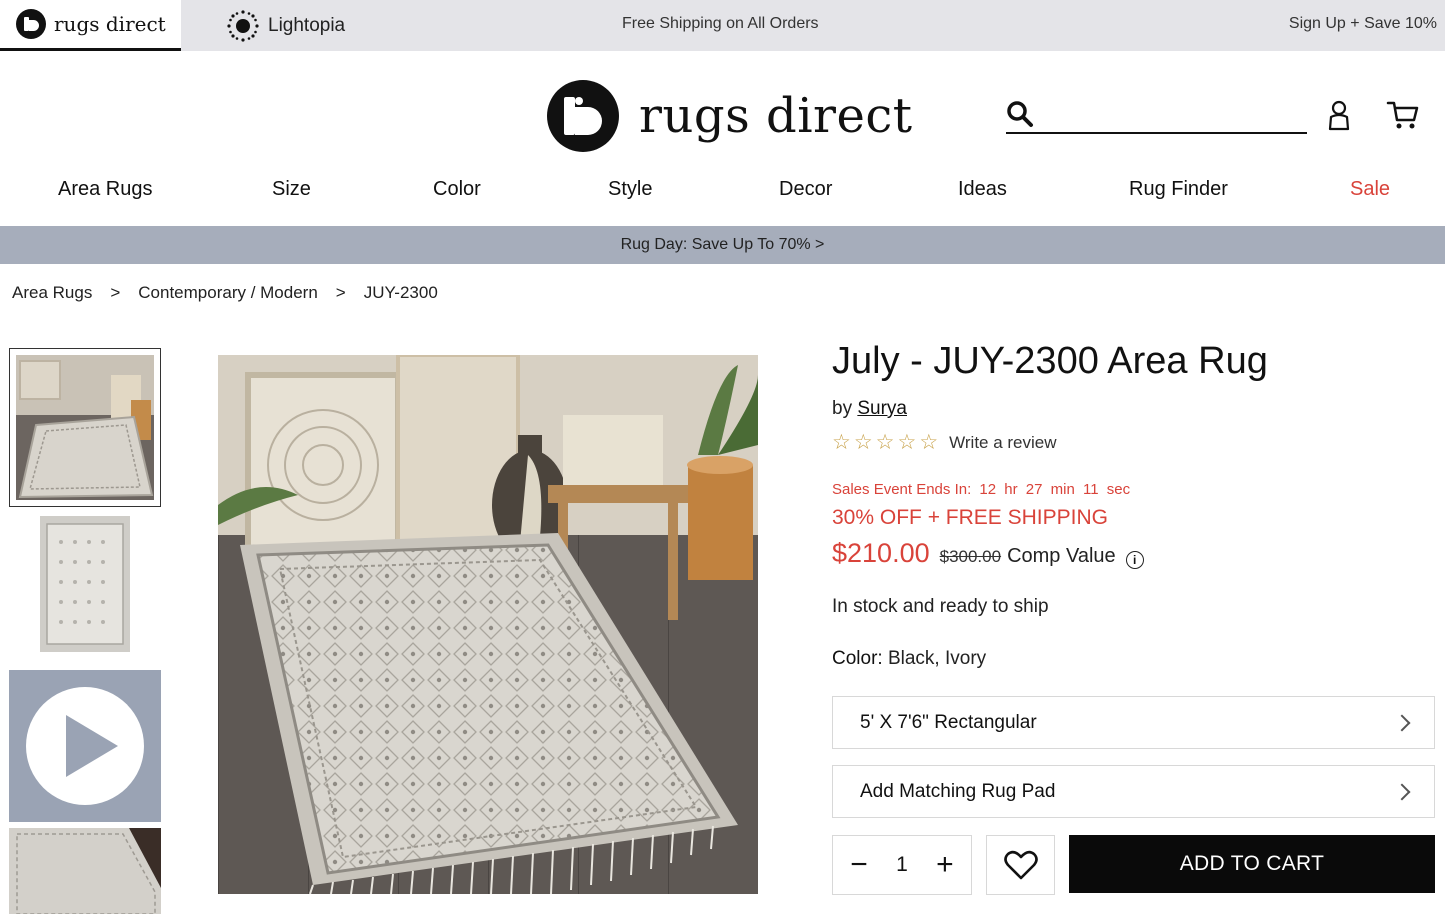 The height and width of the screenshot is (914, 1445). I want to click on info-icon: i, so click(1134, 560).